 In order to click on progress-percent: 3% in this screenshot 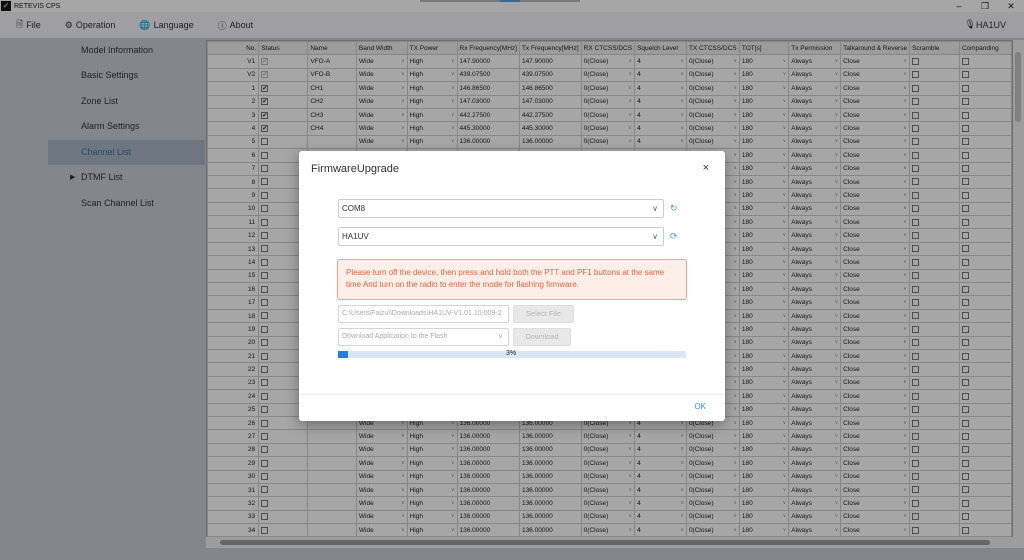, I will do `click(511, 353)`.